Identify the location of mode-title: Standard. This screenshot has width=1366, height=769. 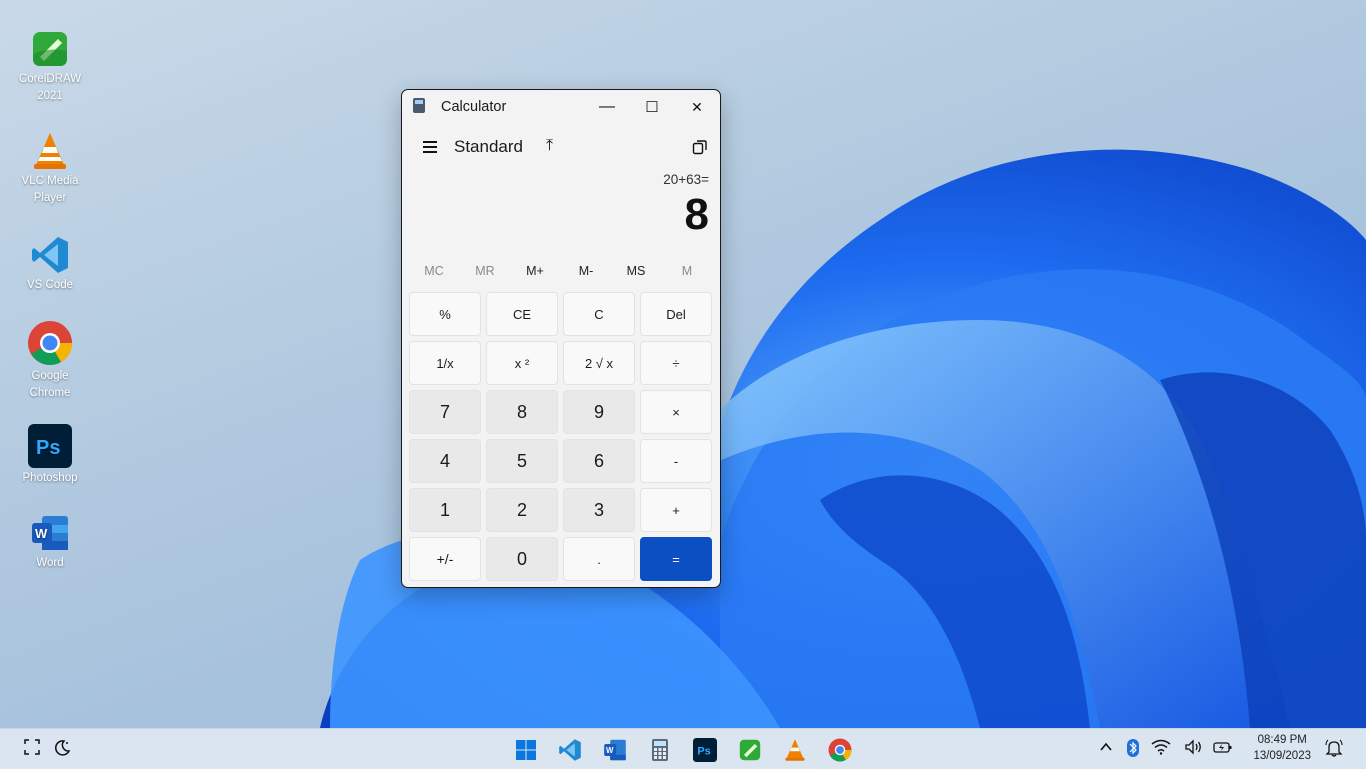
(488, 146).